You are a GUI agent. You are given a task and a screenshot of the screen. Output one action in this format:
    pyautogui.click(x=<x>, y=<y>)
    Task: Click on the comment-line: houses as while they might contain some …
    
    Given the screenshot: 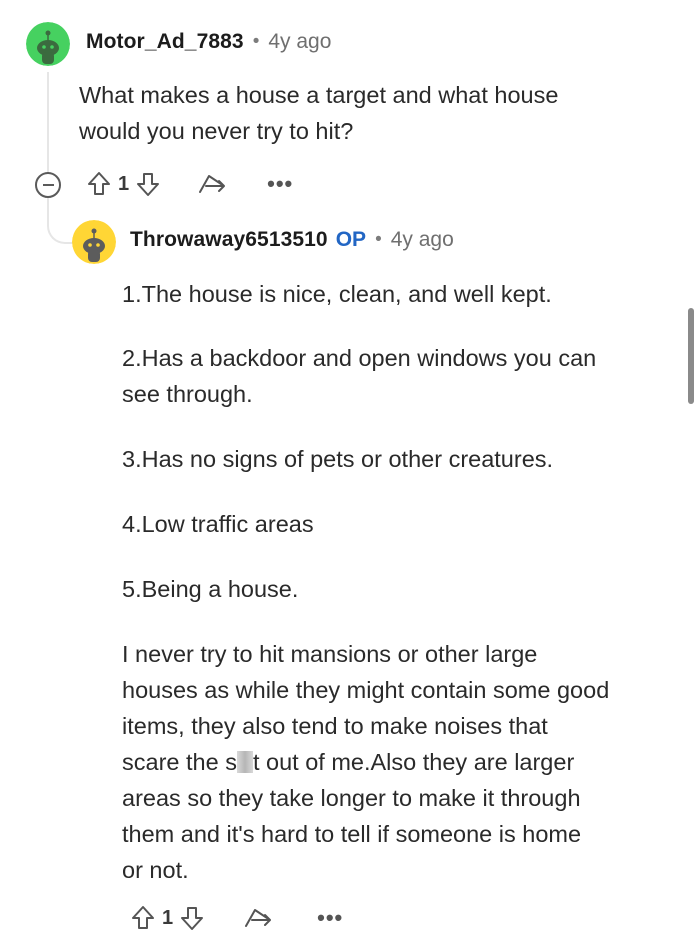 What is the action you would take?
    pyautogui.click(x=366, y=690)
    